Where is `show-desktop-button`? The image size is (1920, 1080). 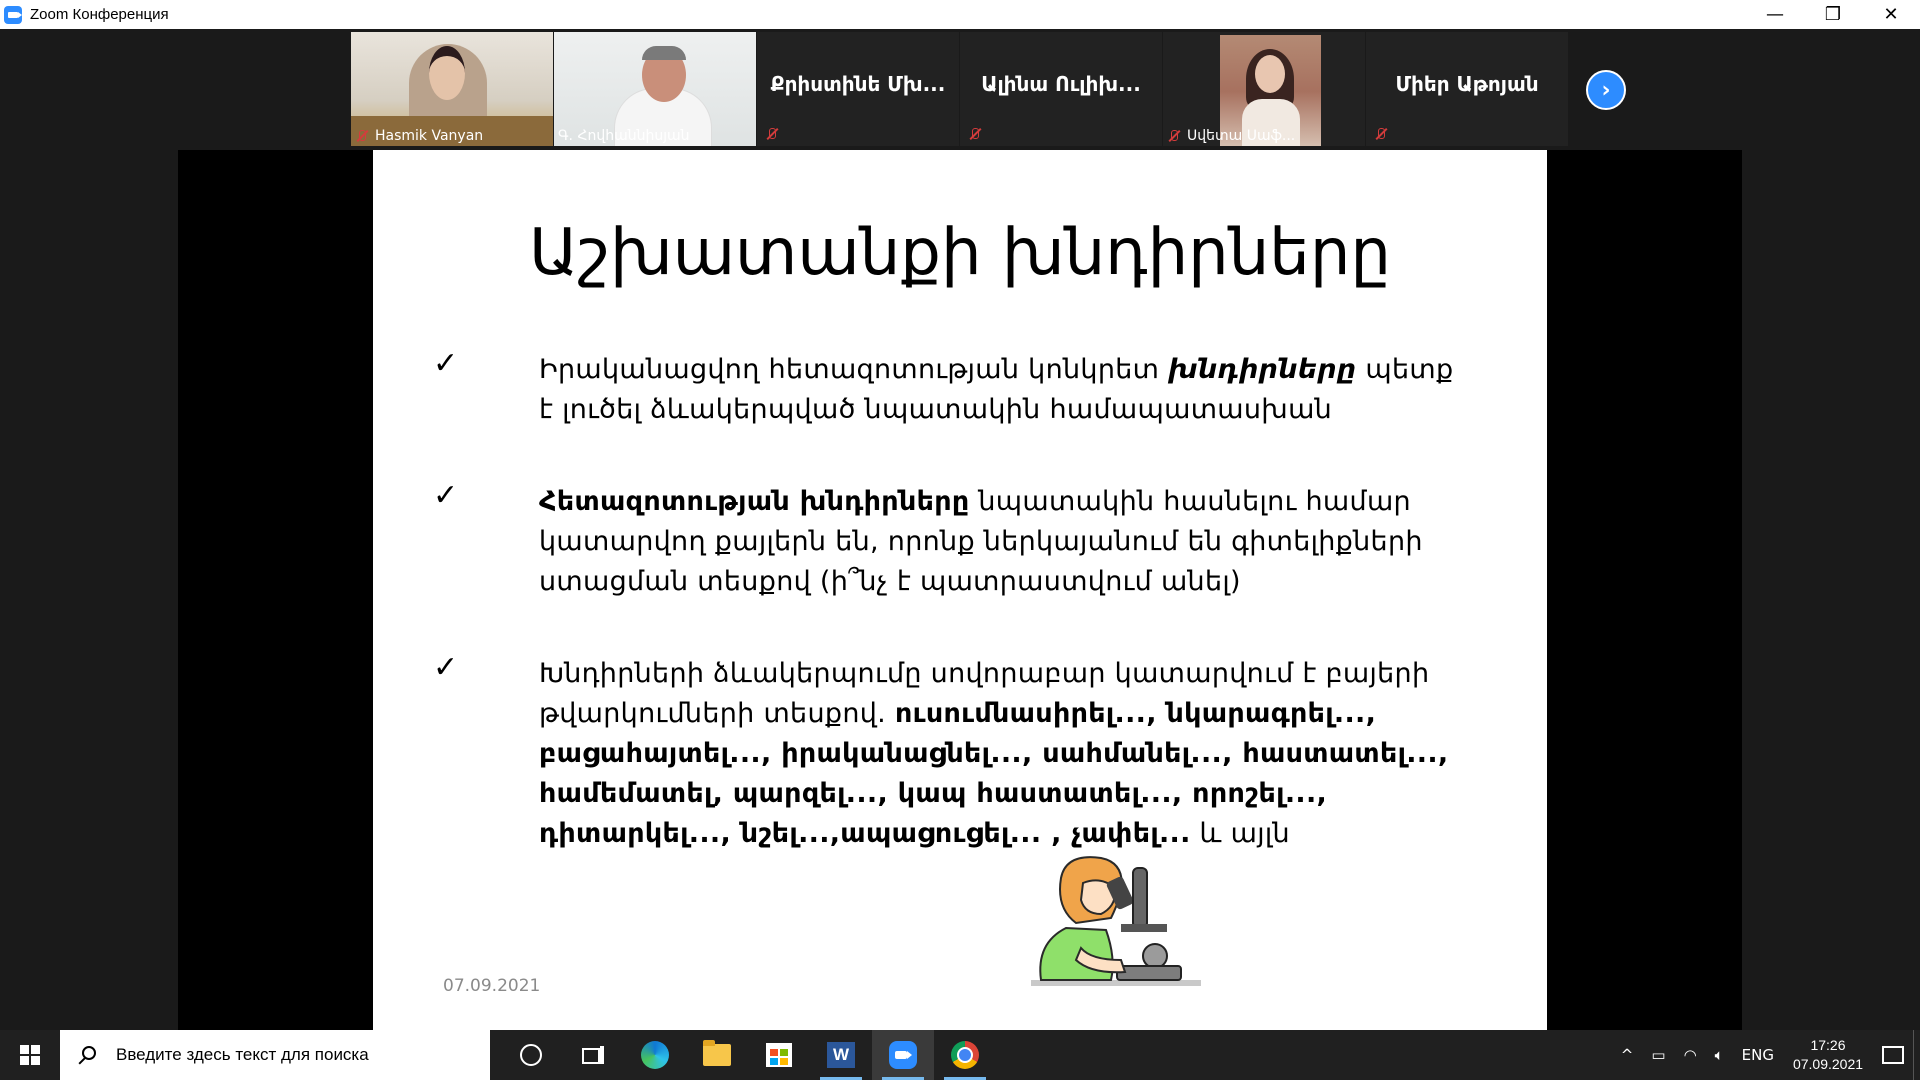 show-desktop-button is located at coordinates (1916, 1055).